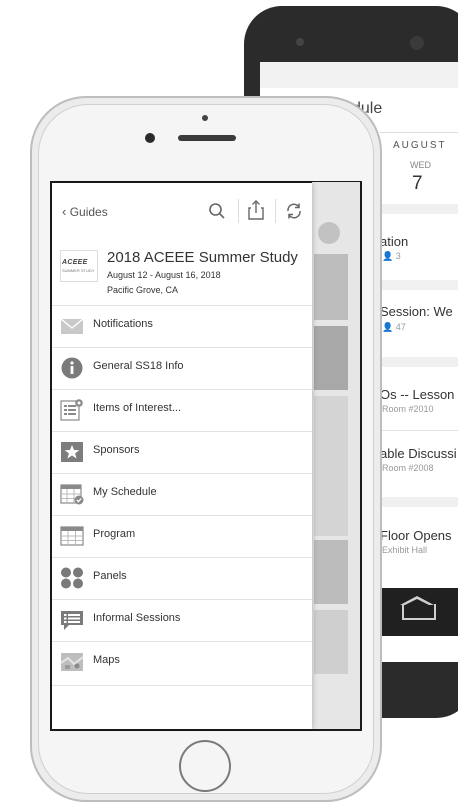 The image size is (458, 802). Describe the element at coordinates (72, 452) in the screenshot. I see `star-icon` at that location.